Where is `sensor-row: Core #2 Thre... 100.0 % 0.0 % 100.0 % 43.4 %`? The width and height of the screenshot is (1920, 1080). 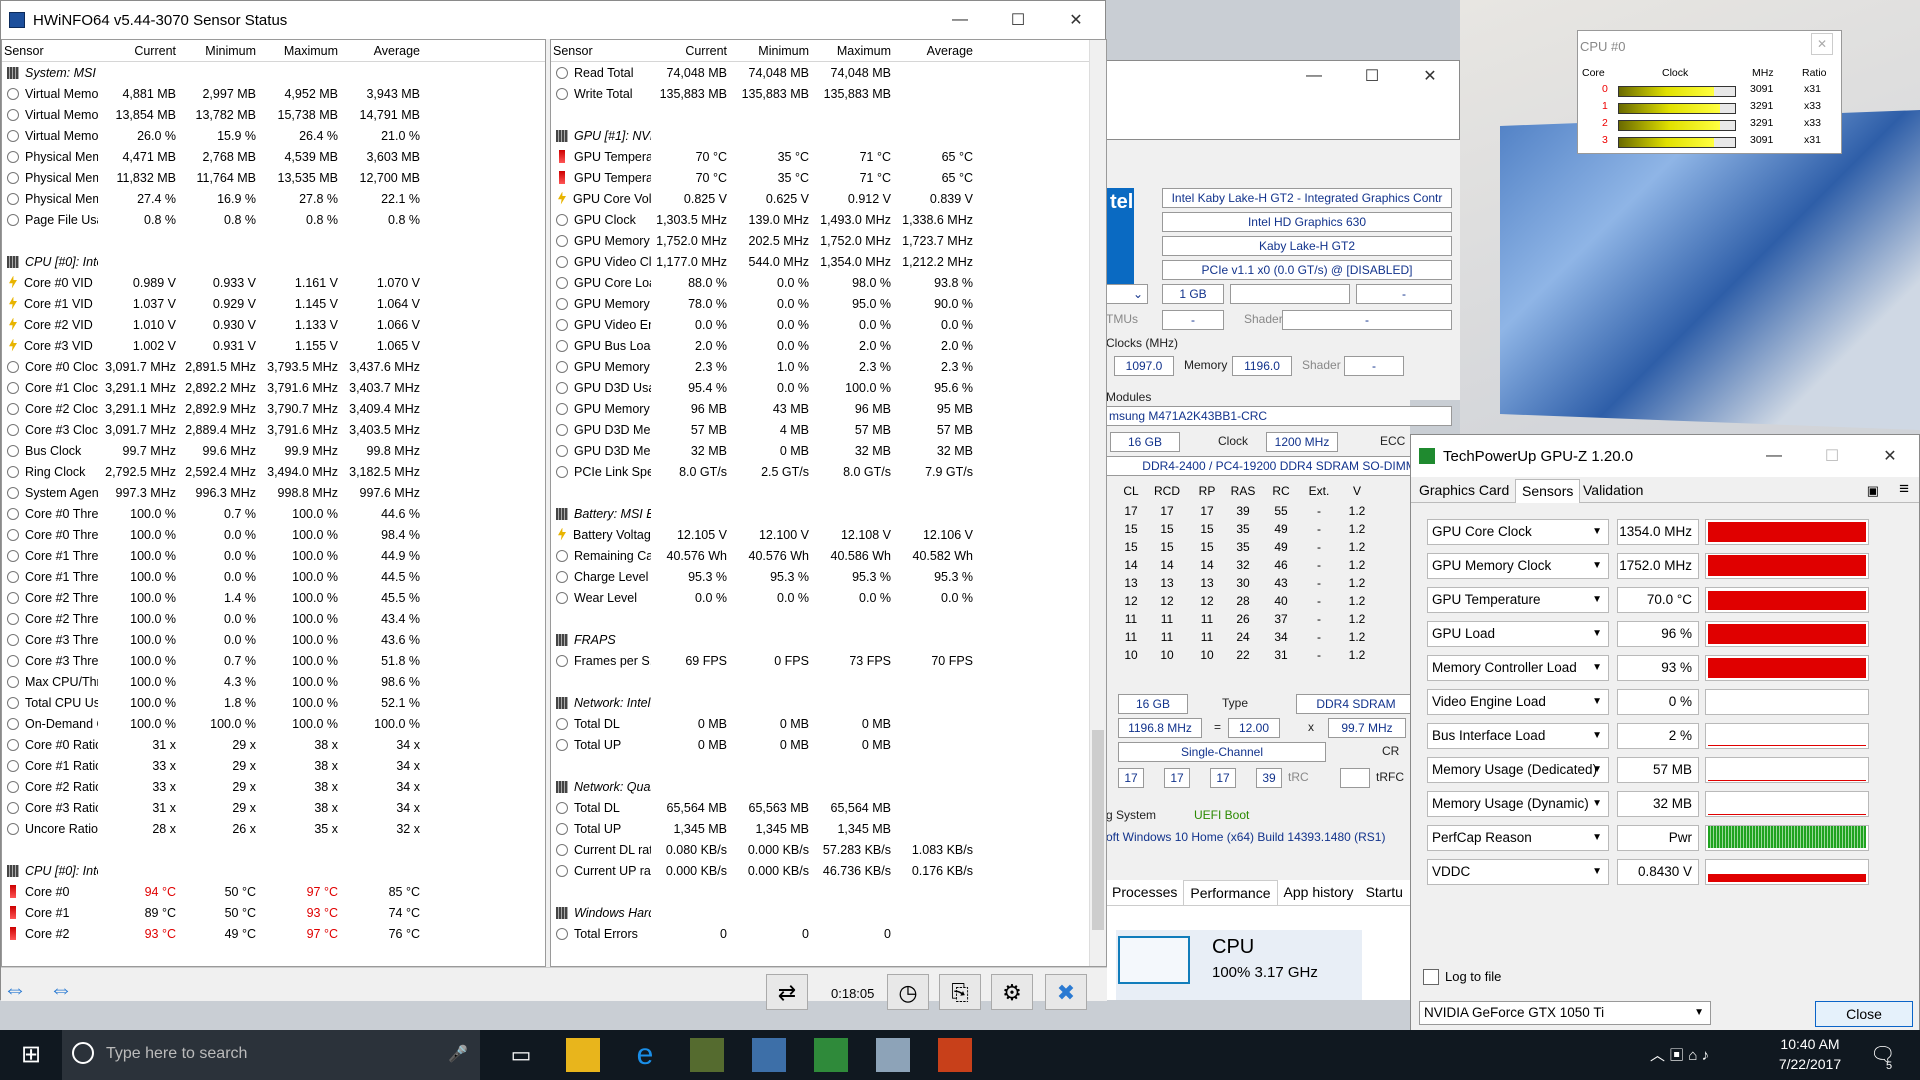 sensor-row: Core #2 Thre... 100.0 % 0.0 % 100.0 % 43.4 % is located at coordinates (273, 618).